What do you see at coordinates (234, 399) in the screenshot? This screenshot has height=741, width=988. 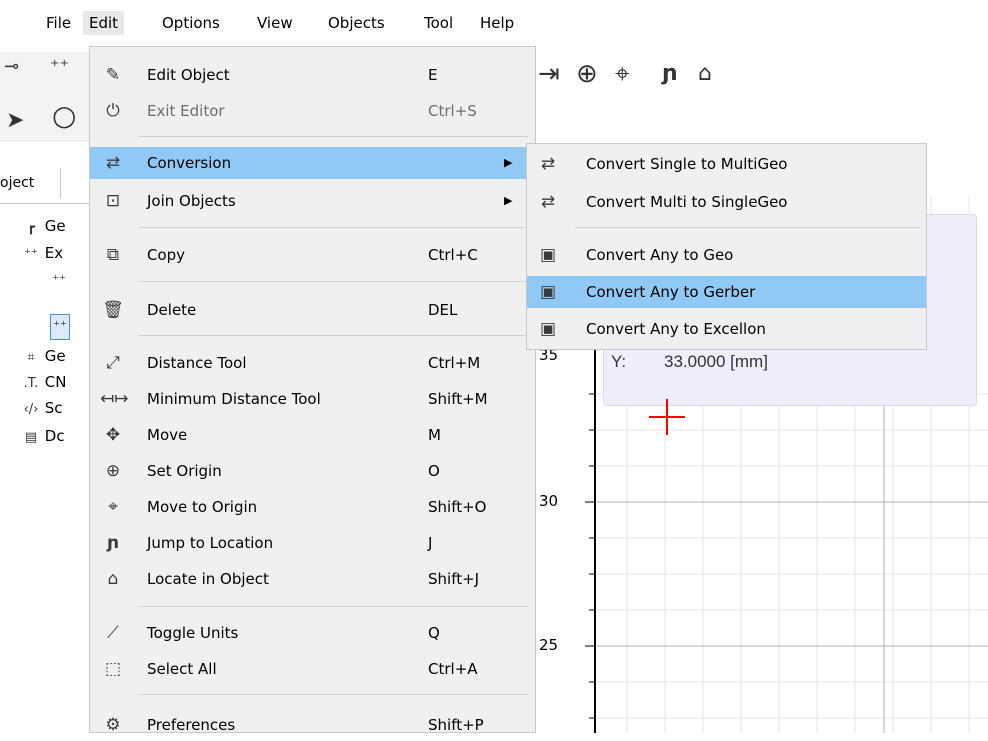 I see `menu-item-label: Minimum Distance Tool` at bounding box center [234, 399].